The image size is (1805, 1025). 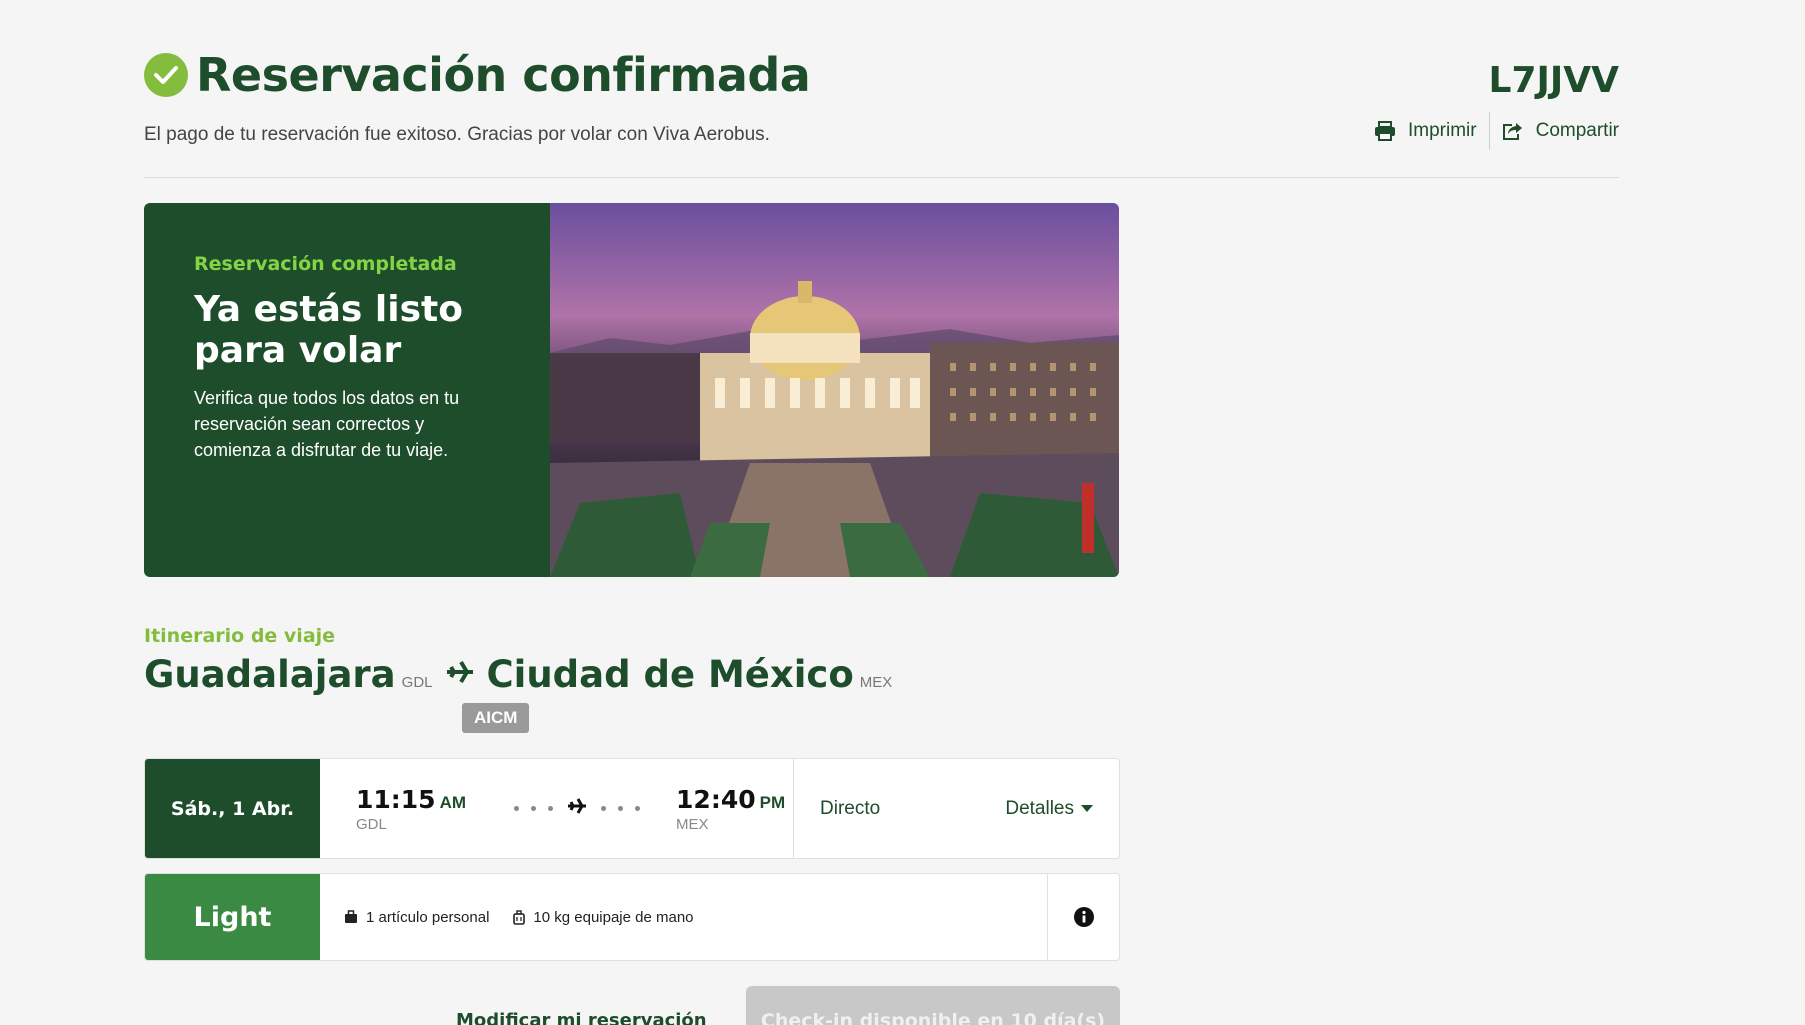 What do you see at coordinates (270, 674) in the screenshot?
I see `origin-city: Guadalajara` at bounding box center [270, 674].